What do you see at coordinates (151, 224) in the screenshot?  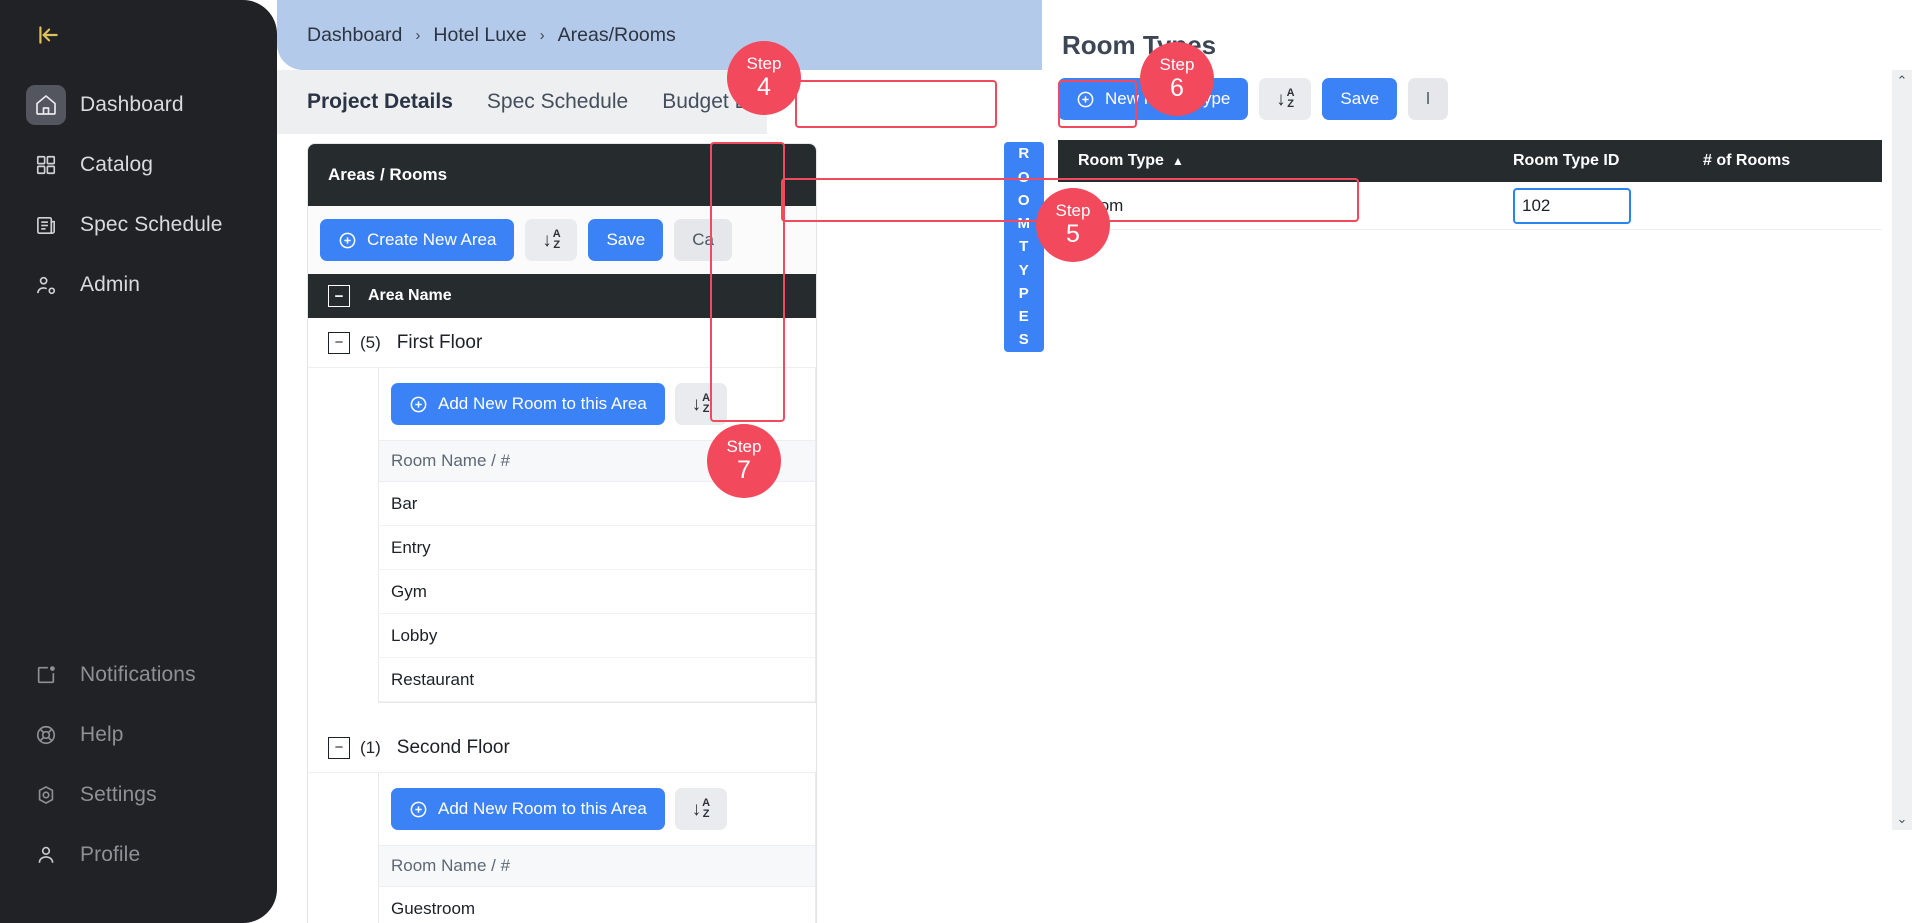 I see `sidebar-item-label: Spec Schedule` at bounding box center [151, 224].